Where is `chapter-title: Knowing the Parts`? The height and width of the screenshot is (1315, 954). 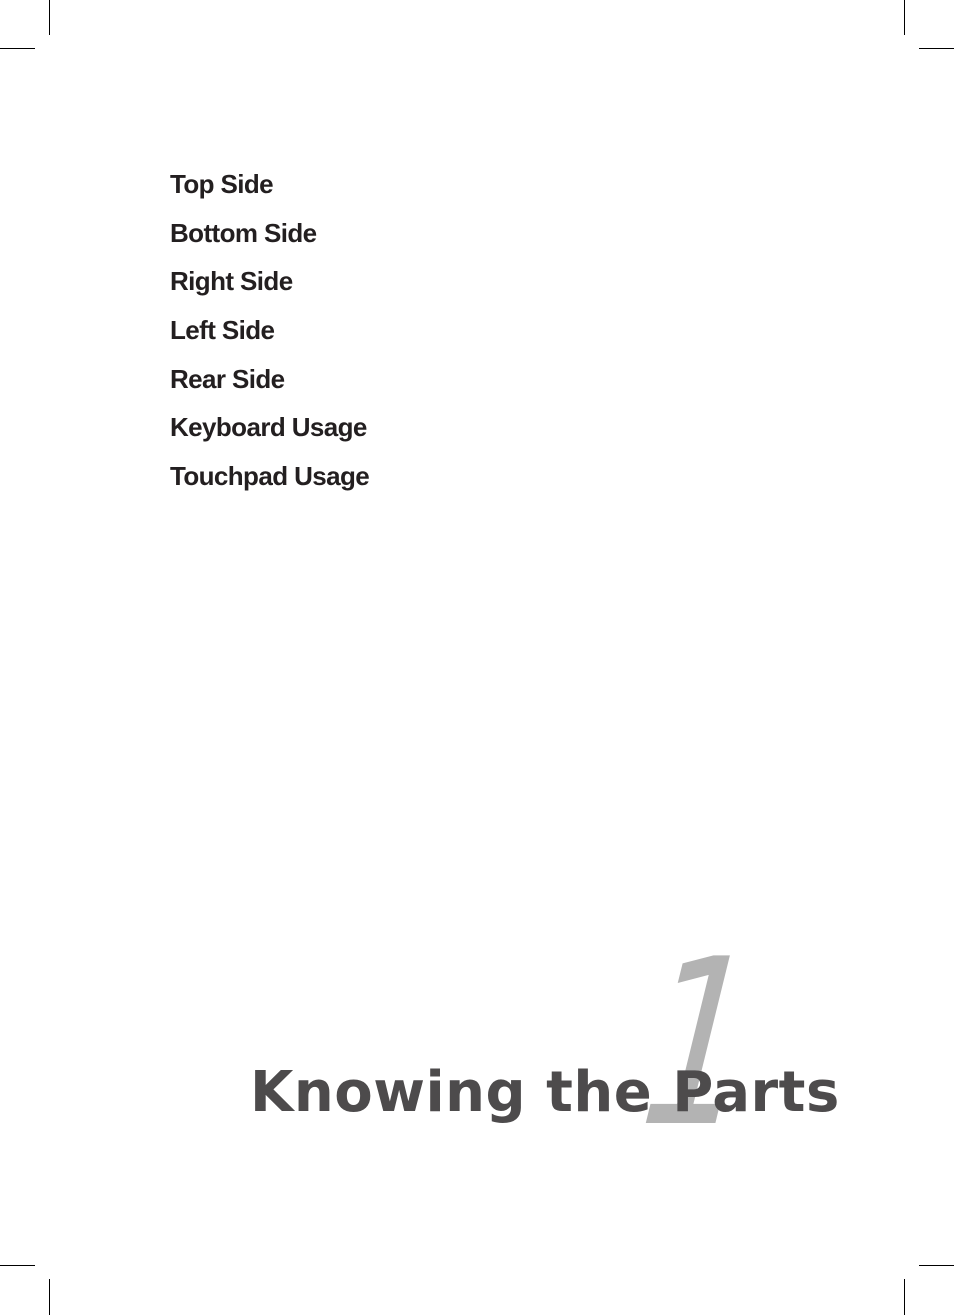 chapter-title: Knowing the Parts is located at coordinates (545, 1092).